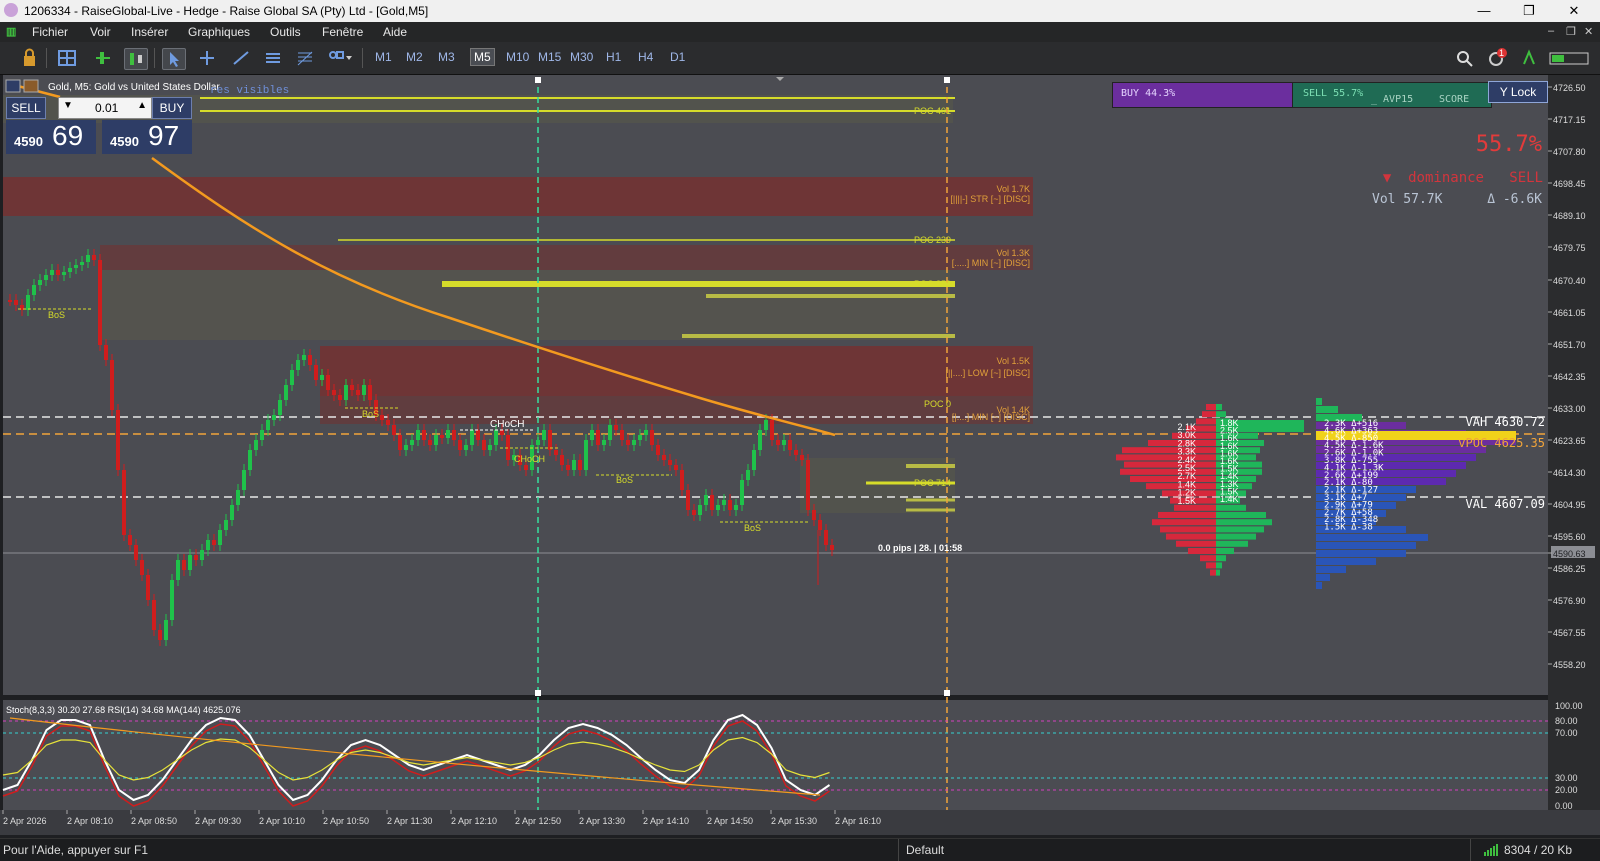 The image size is (1600, 861). Describe the element at coordinates (1551, 31) in the screenshot. I see `mdi-minimize-button: –` at that location.